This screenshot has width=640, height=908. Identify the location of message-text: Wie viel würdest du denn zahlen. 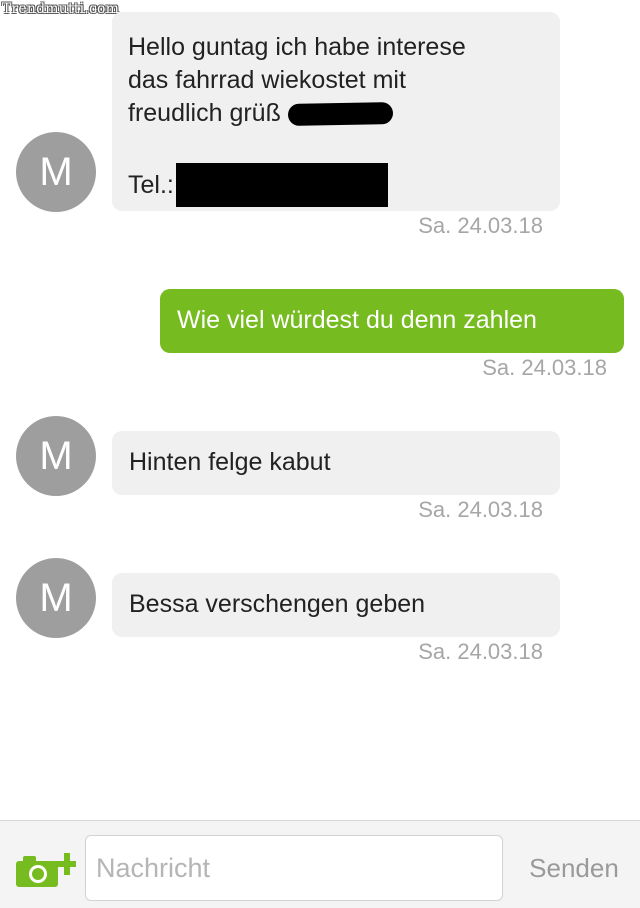
(357, 320).